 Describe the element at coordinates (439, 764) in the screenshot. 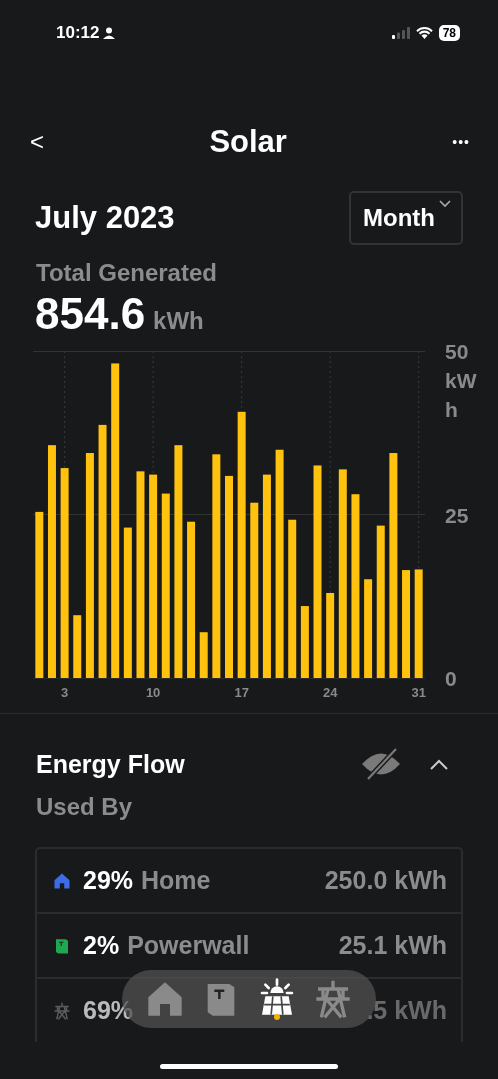

I see `chevron-up-icon` at that location.